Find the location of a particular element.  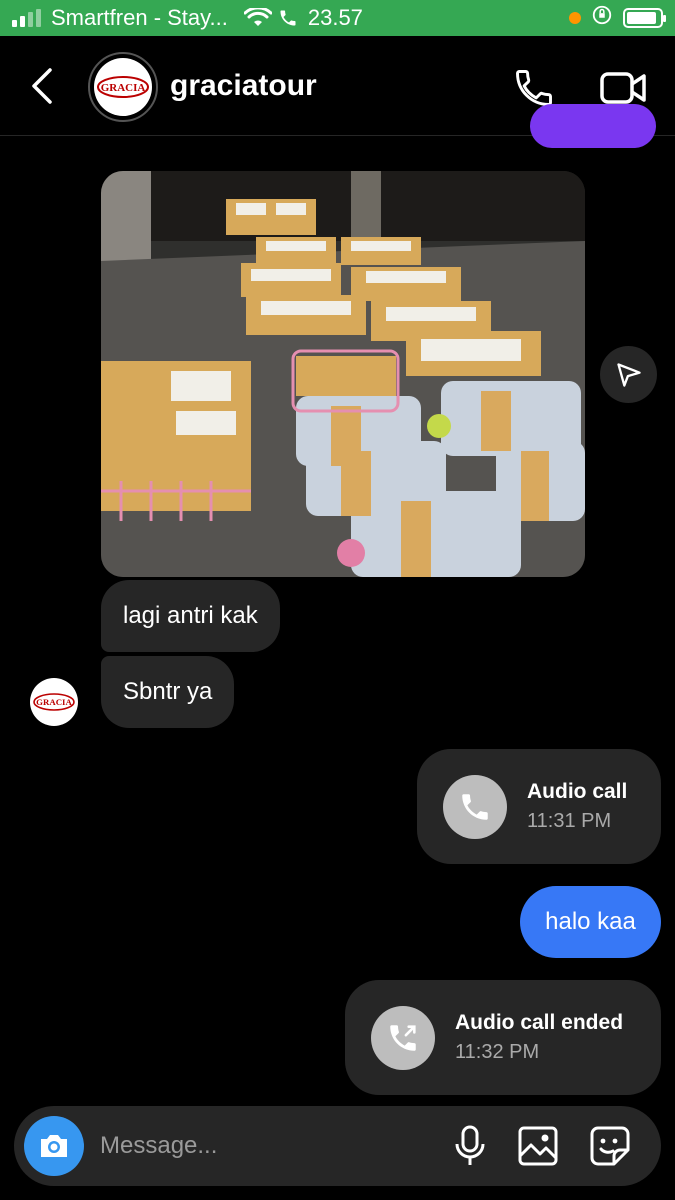

call-time: 11:32 PM is located at coordinates (497, 1052).